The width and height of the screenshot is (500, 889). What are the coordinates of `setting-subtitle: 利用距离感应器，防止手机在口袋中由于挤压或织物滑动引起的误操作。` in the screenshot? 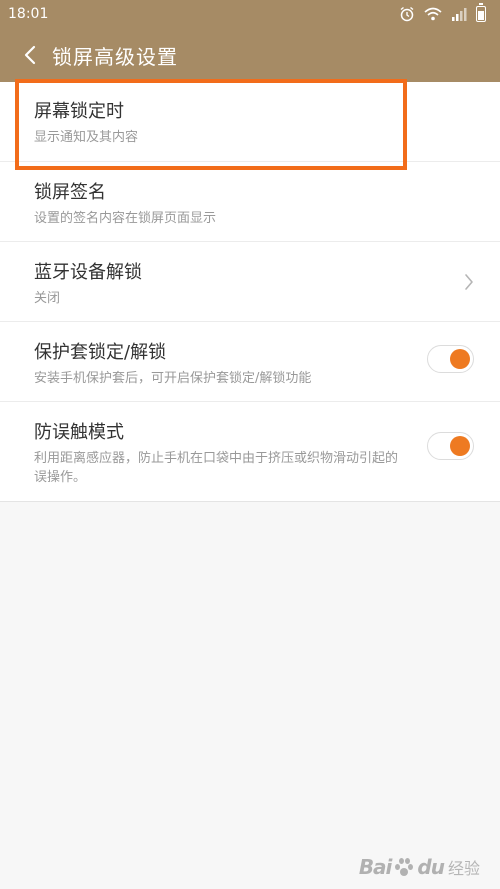 It's located at (216, 468).